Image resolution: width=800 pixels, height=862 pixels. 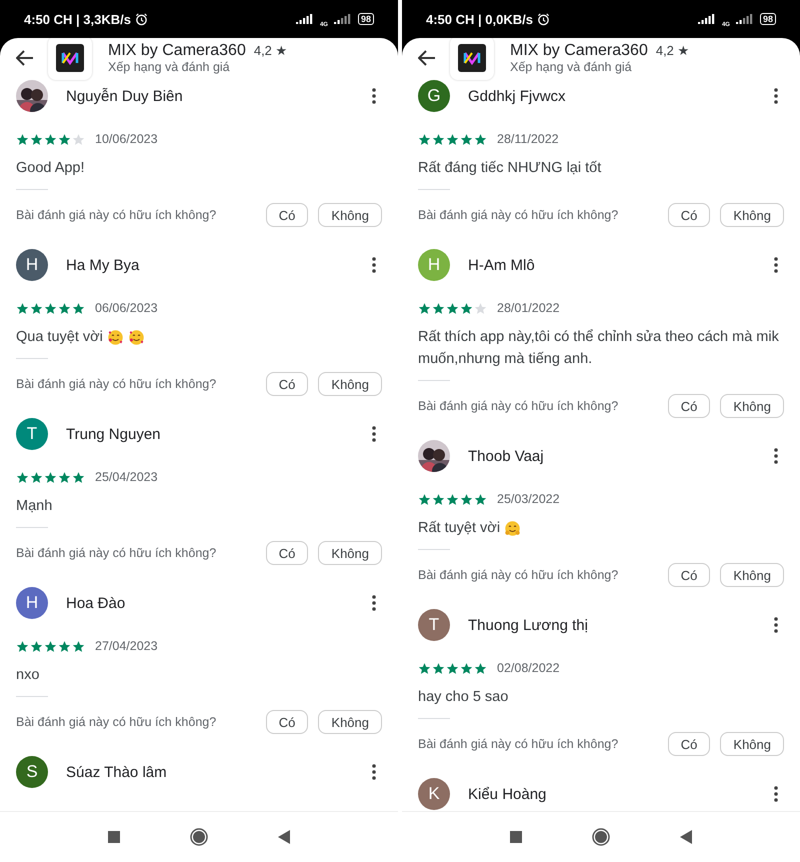 I want to click on review-date: 25/04/2023, so click(x=126, y=477).